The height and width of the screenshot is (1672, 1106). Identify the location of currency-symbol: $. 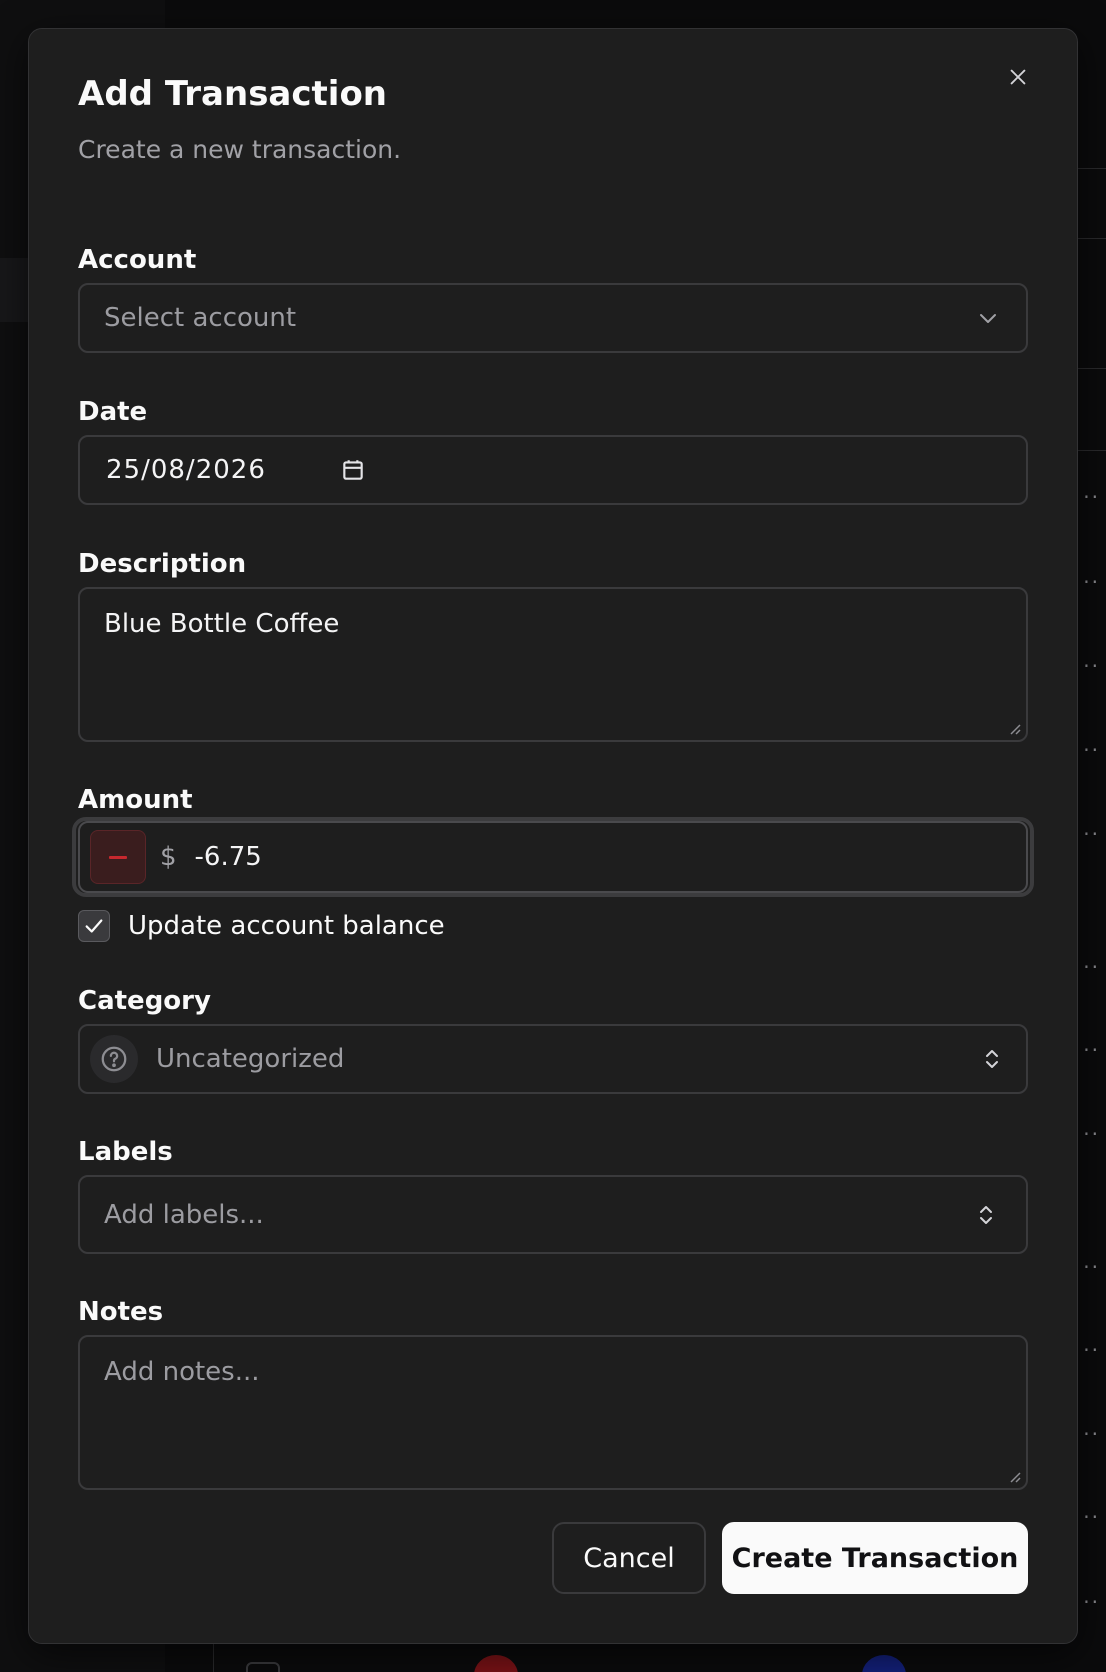
(168, 857).